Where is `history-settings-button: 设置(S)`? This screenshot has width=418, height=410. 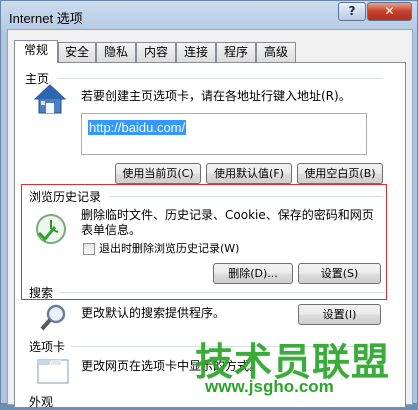
history-settings-button: 设置(S) is located at coordinates (339, 273).